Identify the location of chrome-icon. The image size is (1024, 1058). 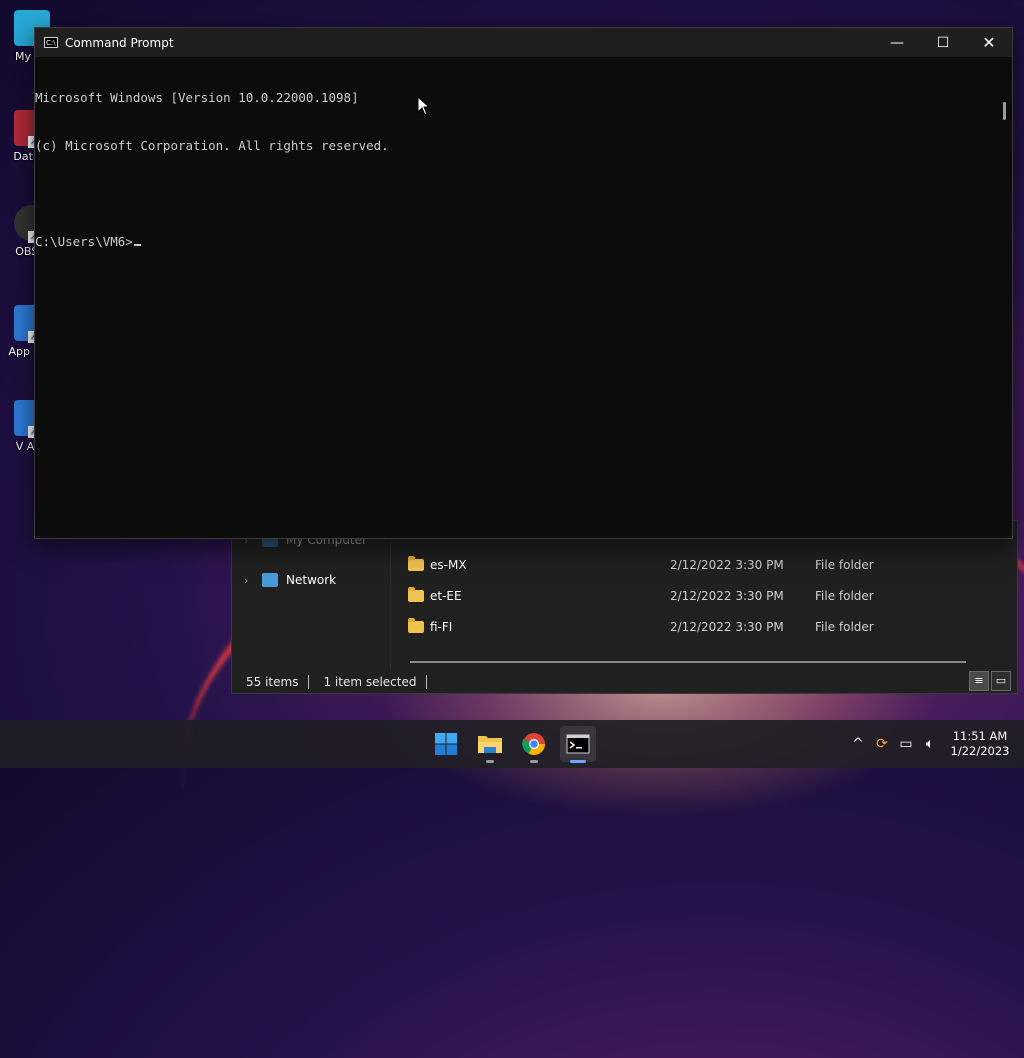
(533, 744).